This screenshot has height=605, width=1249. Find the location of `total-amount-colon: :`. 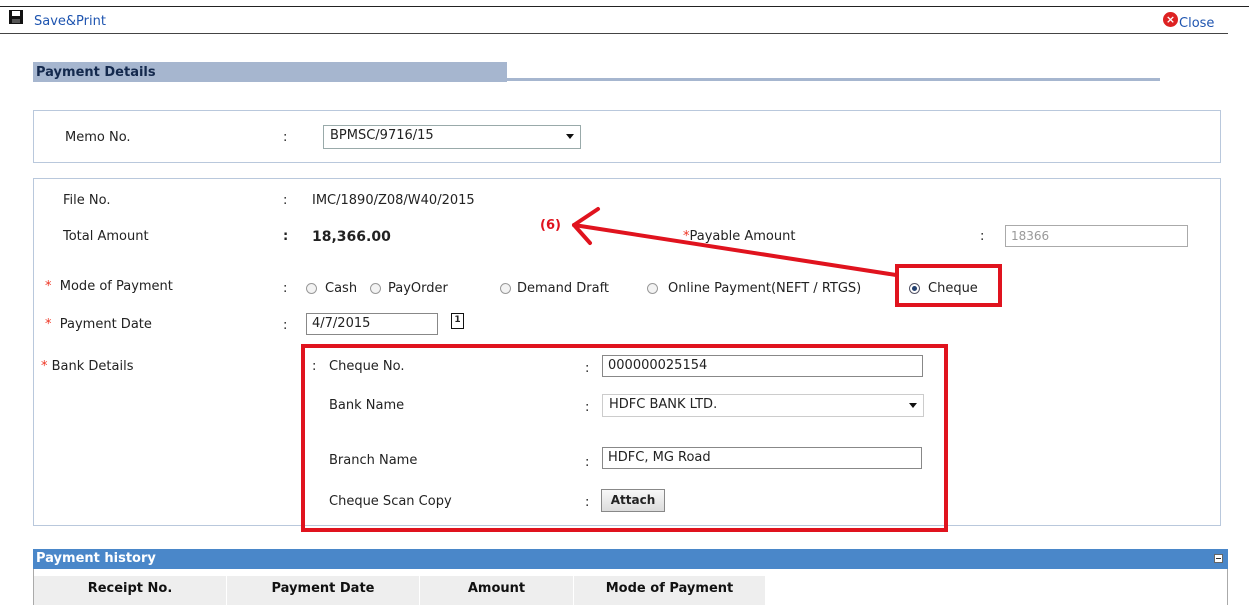

total-amount-colon: : is located at coordinates (286, 236).